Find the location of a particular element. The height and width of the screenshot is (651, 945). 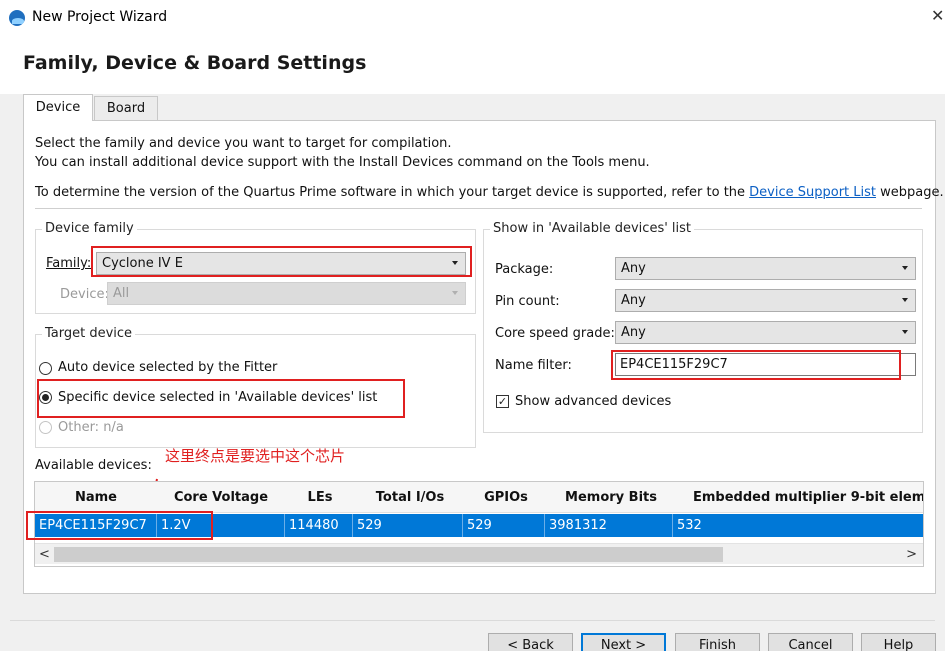

target-device-group-label: Target device is located at coordinates (89, 333).